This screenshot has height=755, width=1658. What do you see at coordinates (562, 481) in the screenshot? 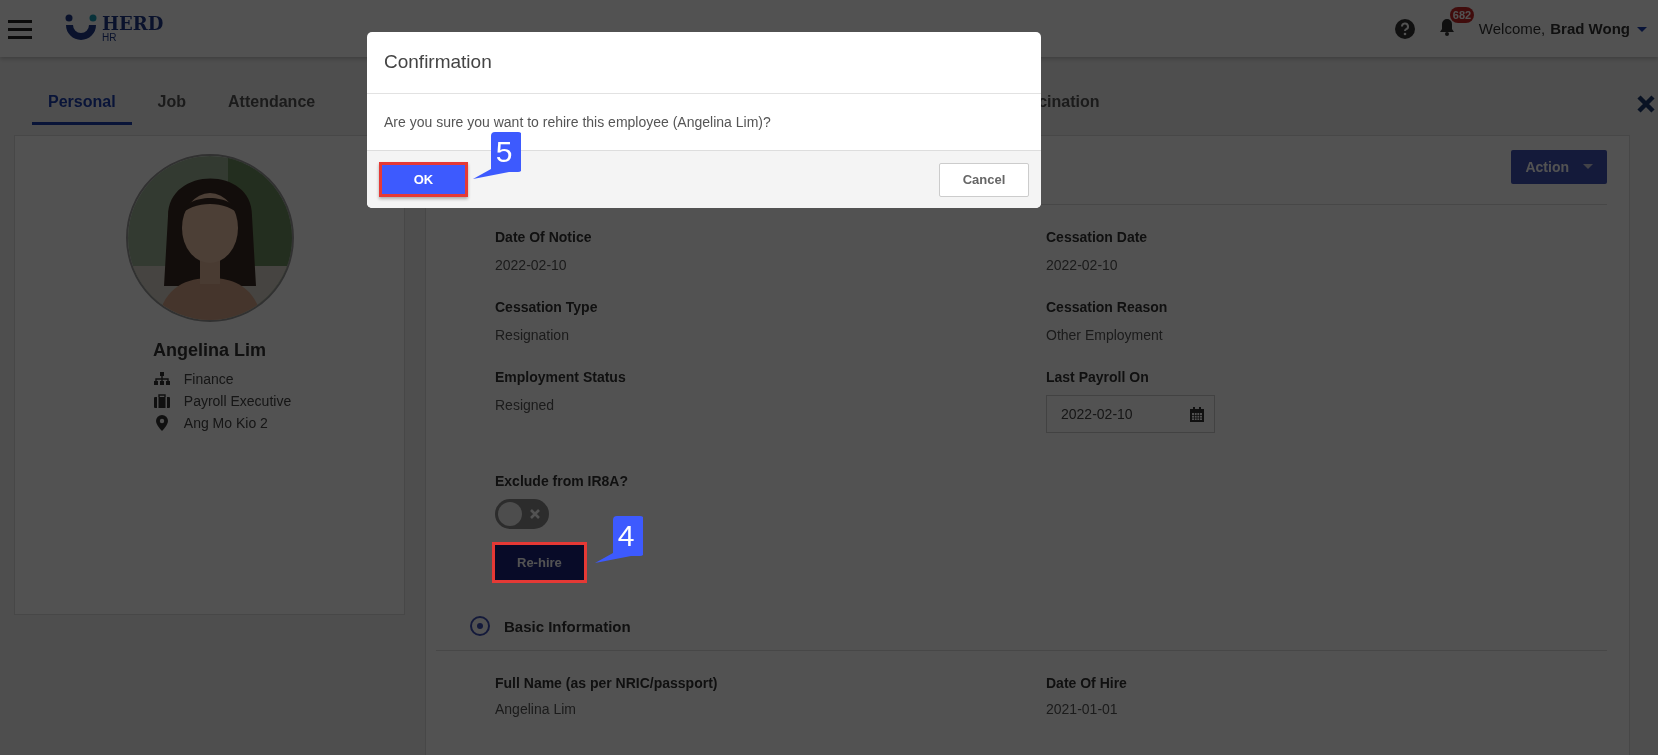
I see `field-label: Exclude from IR8A?` at bounding box center [562, 481].